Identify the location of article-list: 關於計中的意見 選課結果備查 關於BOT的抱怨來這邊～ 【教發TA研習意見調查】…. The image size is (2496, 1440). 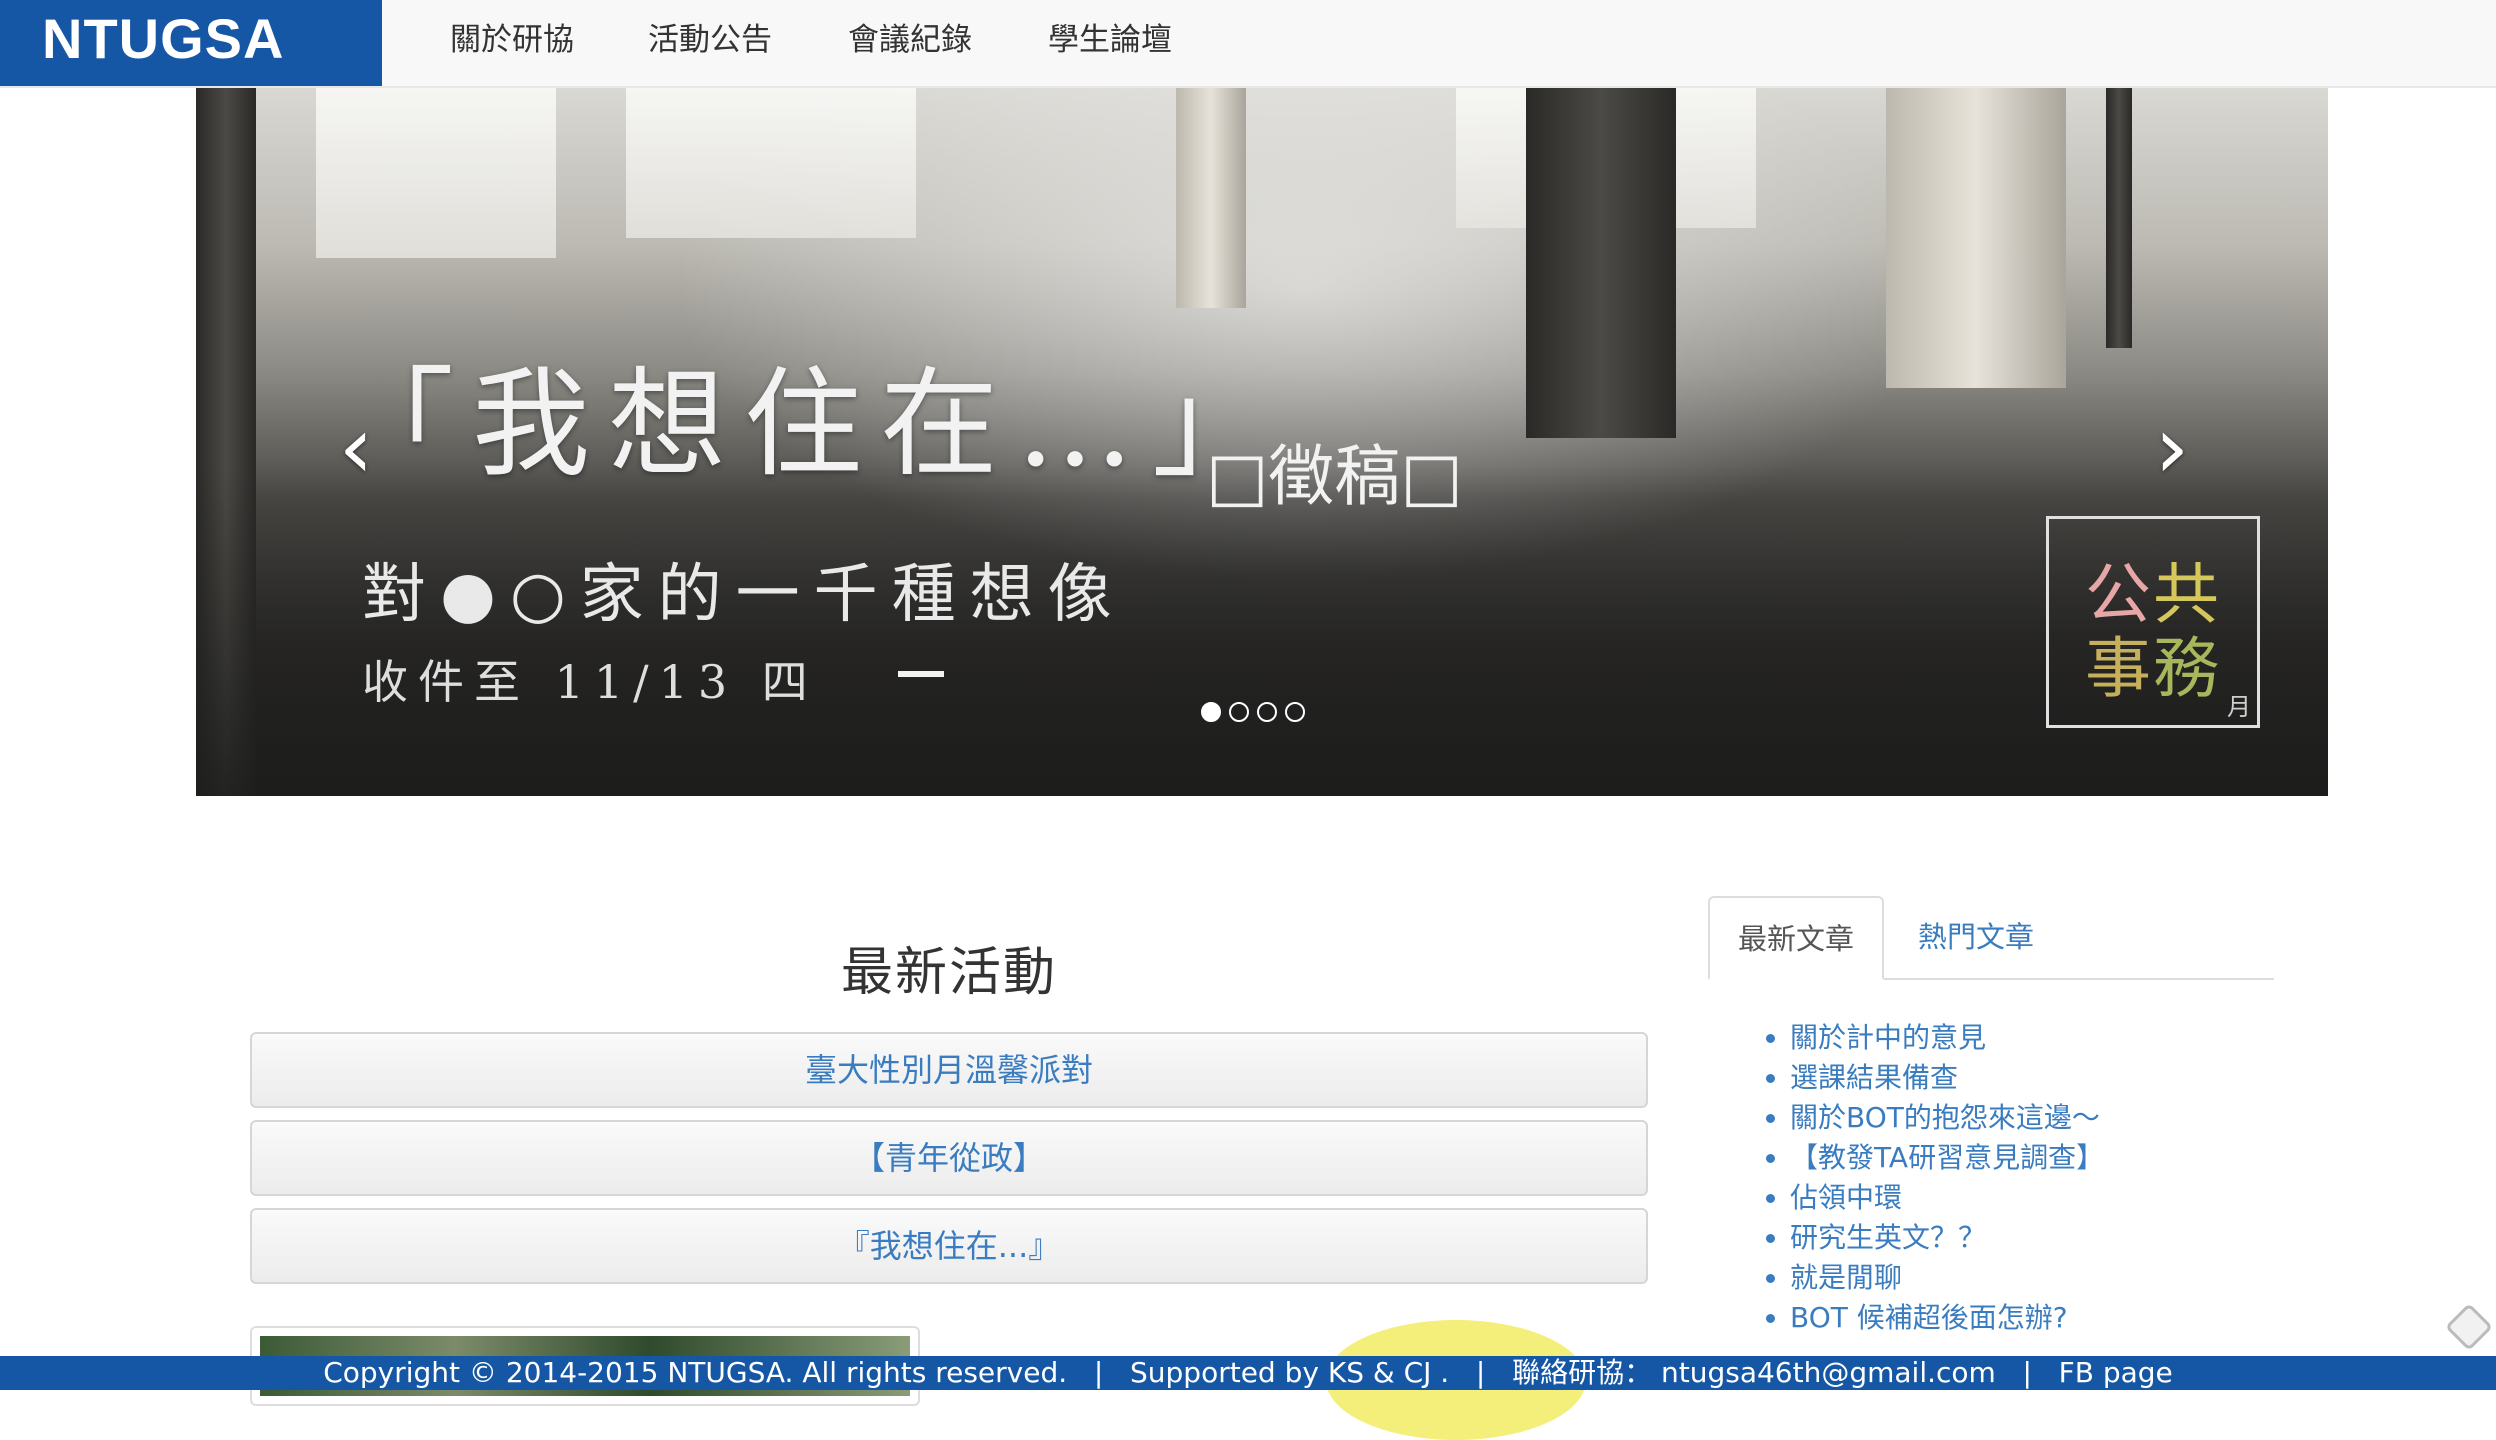
(1930, 1178).